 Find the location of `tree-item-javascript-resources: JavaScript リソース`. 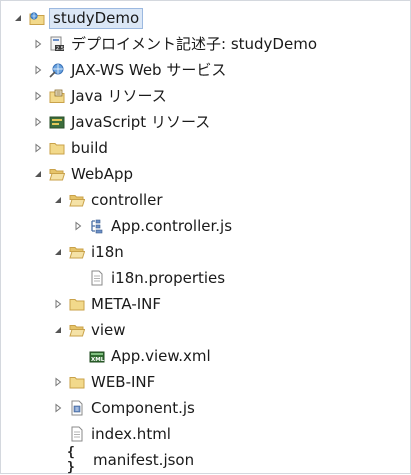

tree-item-javascript-resources: JavaScript リソース is located at coordinates (205, 122).